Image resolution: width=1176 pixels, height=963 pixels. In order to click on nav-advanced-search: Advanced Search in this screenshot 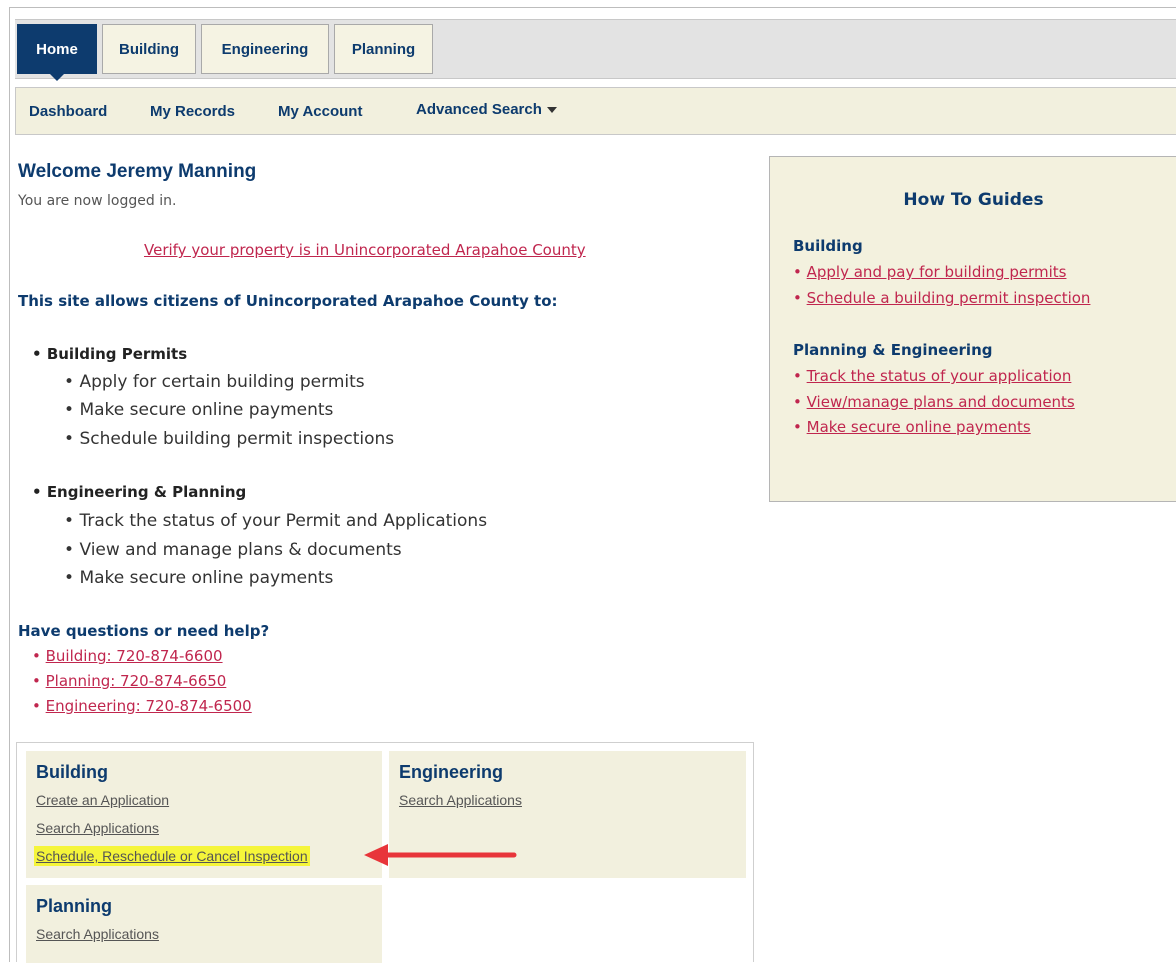, I will do `click(486, 109)`.